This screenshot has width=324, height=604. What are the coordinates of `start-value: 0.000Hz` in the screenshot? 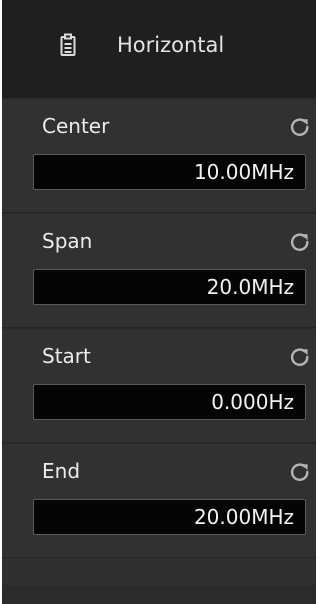 It's located at (252, 402).